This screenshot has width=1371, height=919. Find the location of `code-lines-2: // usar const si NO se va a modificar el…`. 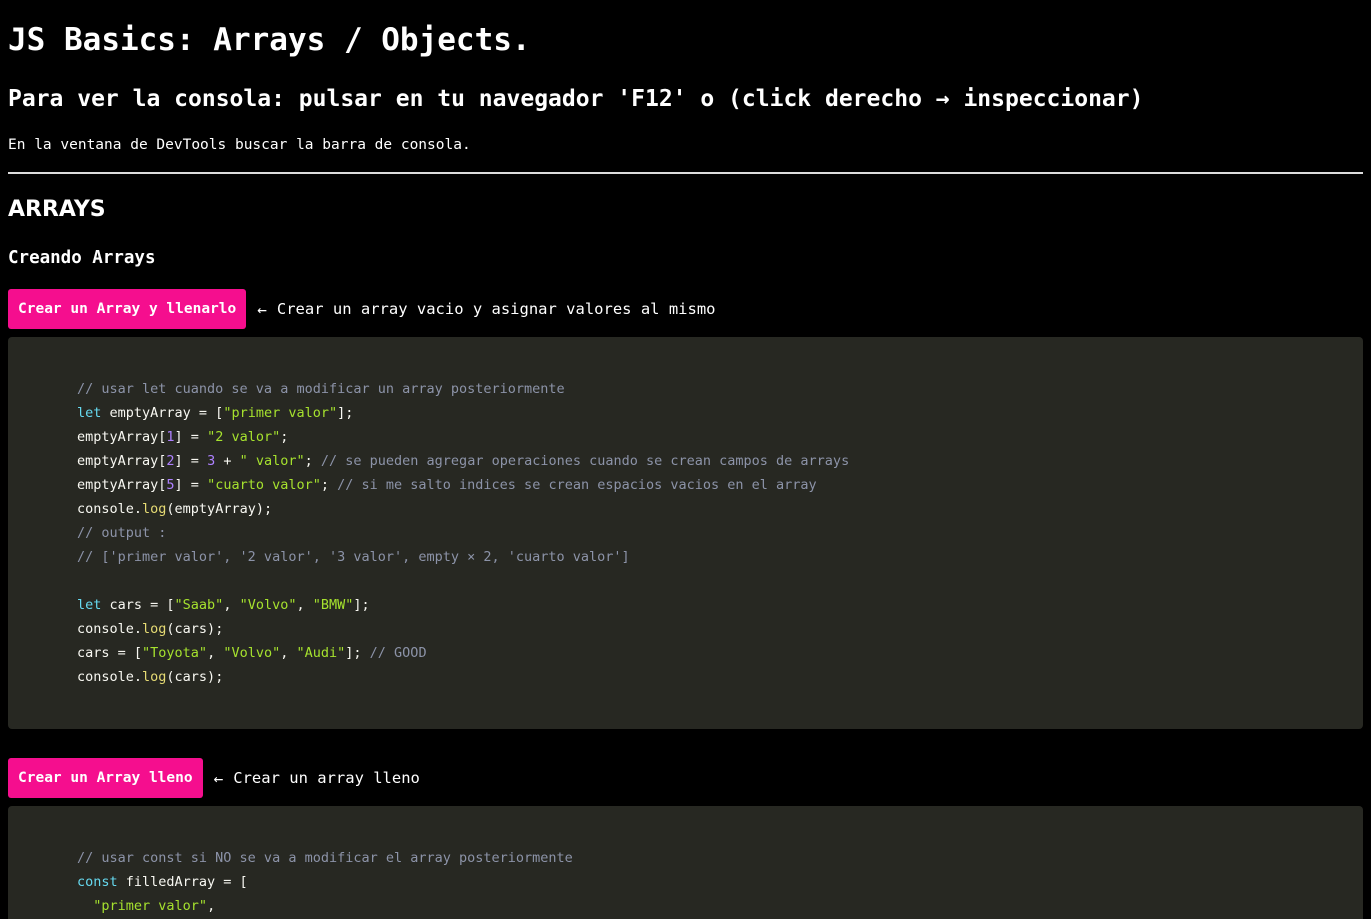

code-lines-2: // usar const si NO se va a modificar el… is located at coordinates (720, 882).